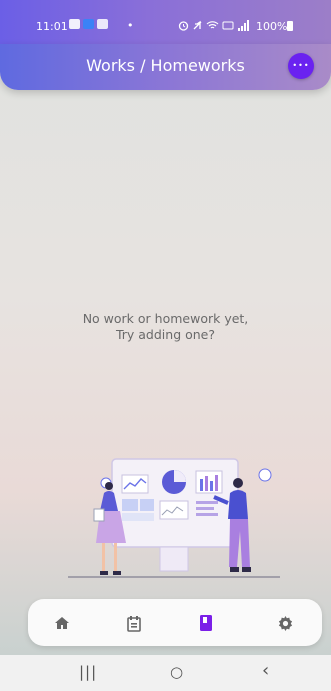 Image resolution: width=331 pixels, height=691 pixels. Describe the element at coordinates (228, 25) in the screenshot. I see `volte-icon` at that location.